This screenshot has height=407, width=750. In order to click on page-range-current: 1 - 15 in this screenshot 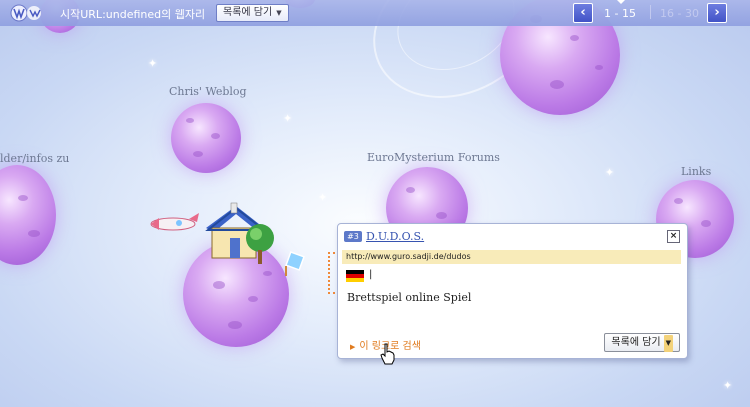, I will do `click(620, 13)`.